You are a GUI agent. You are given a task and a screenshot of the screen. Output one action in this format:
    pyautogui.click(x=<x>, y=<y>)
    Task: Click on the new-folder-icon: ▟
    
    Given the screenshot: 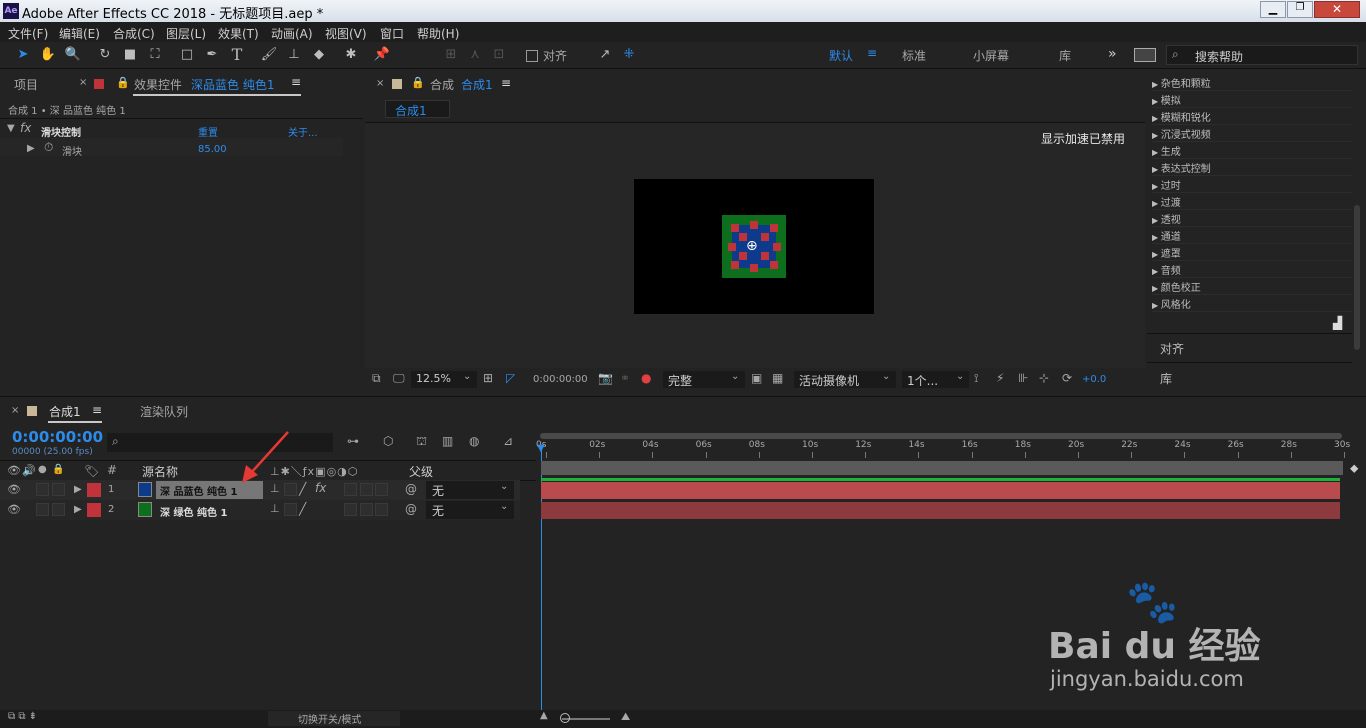 What is the action you would take?
    pyautogui.click(x=1337, y=323)
    